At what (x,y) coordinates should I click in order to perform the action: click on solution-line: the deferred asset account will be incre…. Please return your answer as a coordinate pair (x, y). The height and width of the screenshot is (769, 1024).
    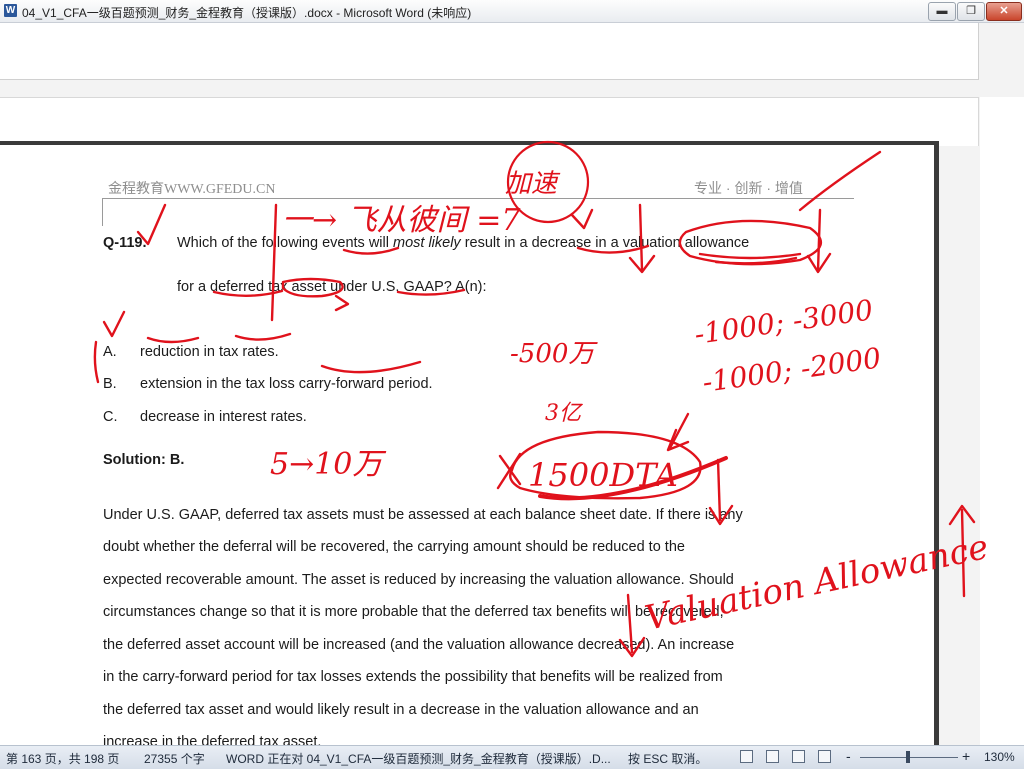
    Looking at the image, I should click on (419, 645).